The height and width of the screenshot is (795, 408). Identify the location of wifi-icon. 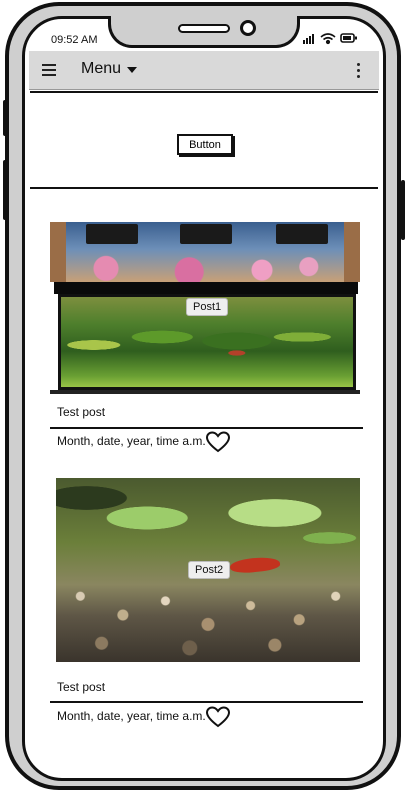
(328, 39).